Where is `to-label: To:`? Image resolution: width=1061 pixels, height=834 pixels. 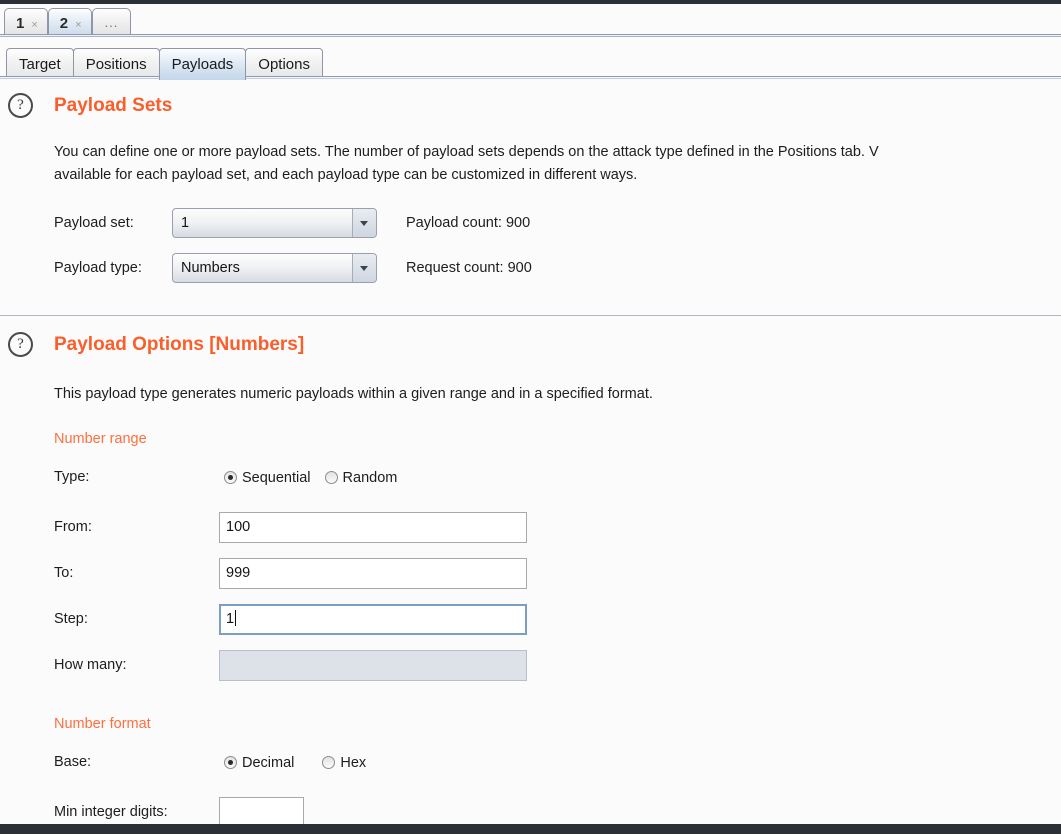 to-label: To: is located at coordinates (64, 573).